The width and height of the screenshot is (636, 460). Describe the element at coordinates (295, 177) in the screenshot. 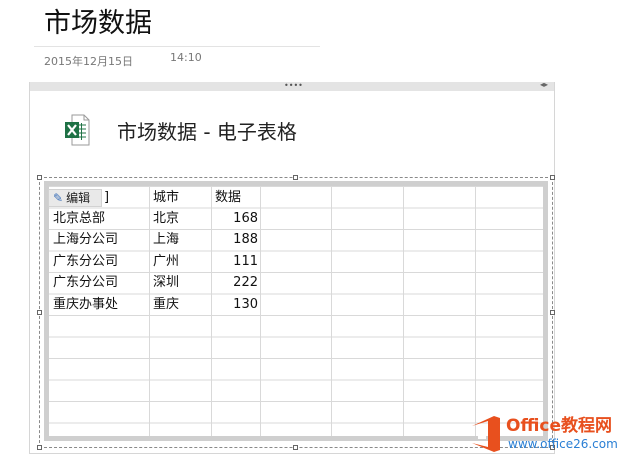

I see `resize-handle-top` at that location.